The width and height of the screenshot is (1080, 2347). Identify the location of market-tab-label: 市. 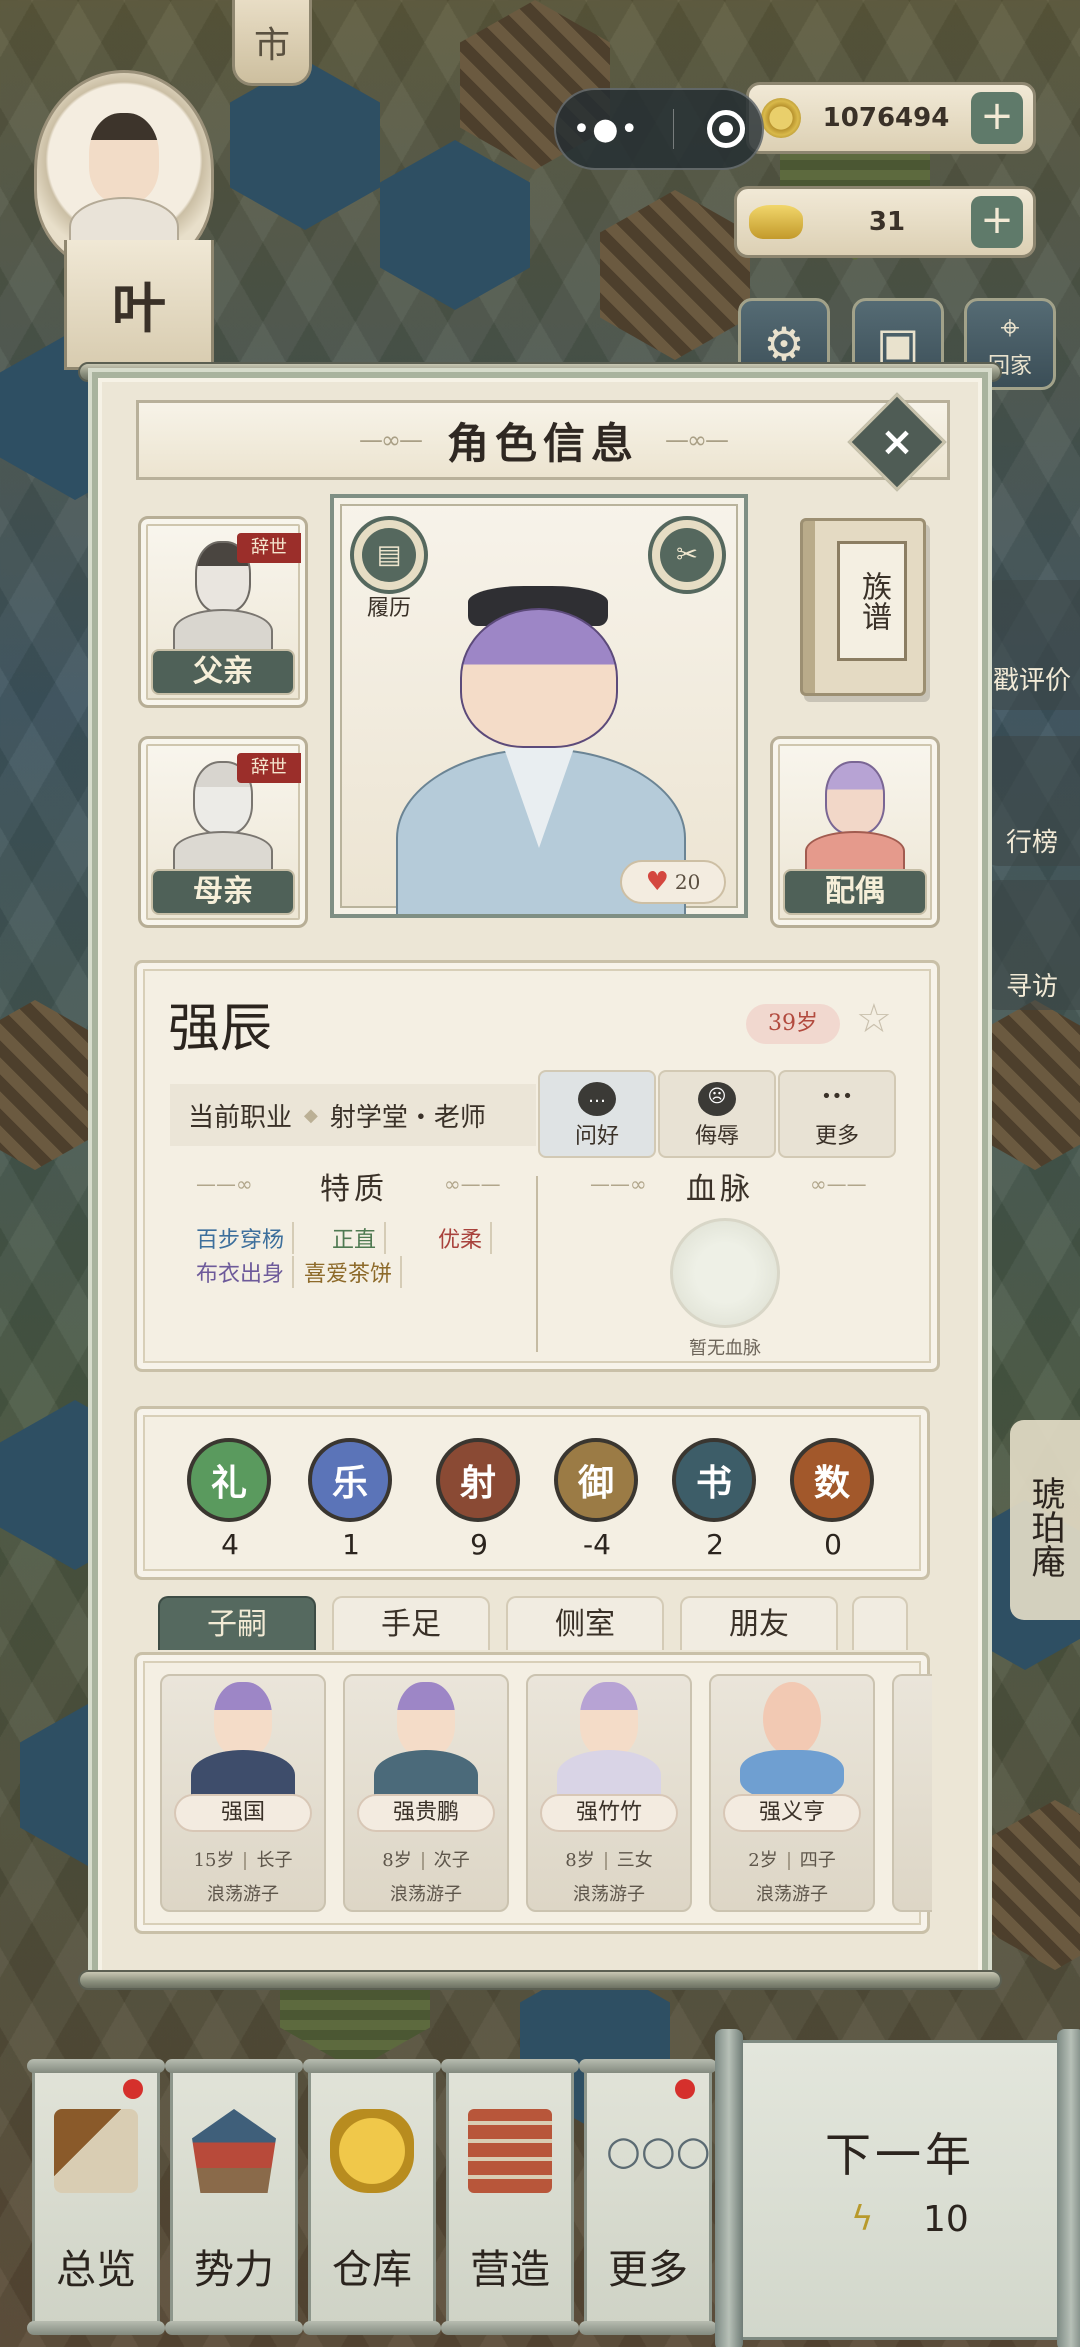
(271, 45).